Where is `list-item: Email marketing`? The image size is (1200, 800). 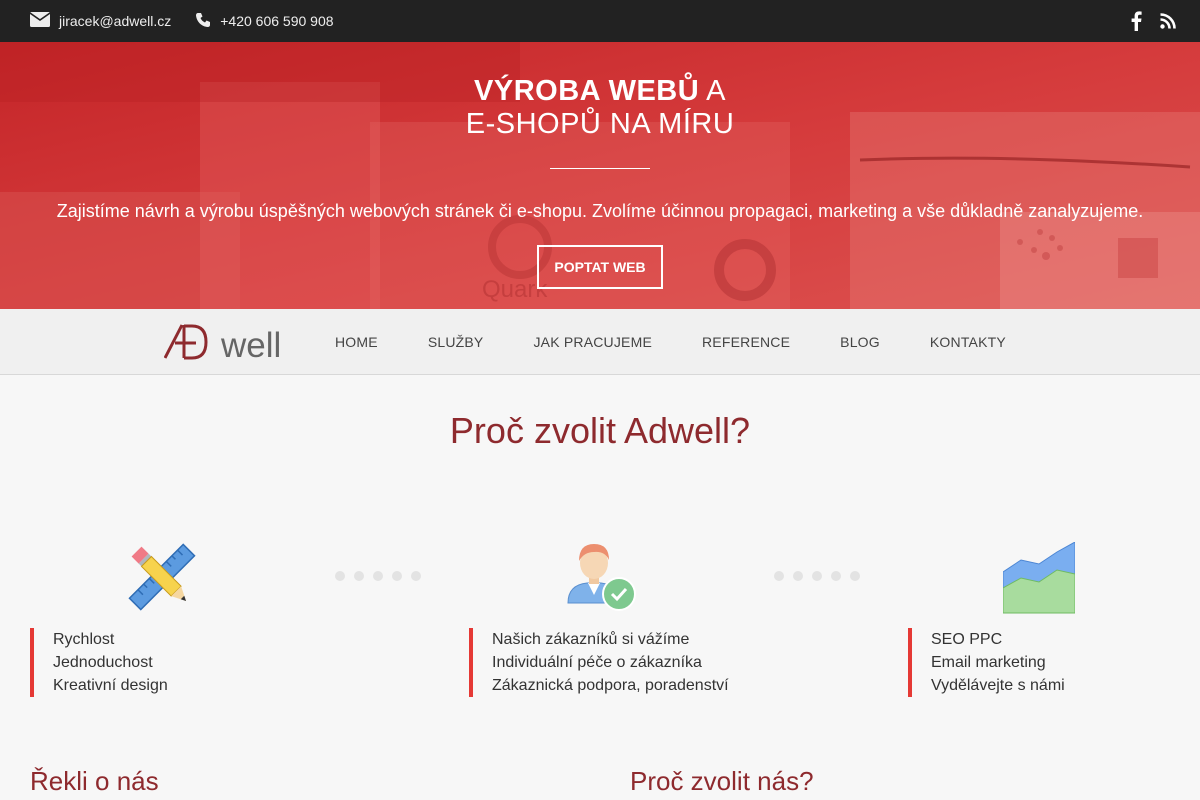
list-item: Email marketing is located at coordinates (988, 662).